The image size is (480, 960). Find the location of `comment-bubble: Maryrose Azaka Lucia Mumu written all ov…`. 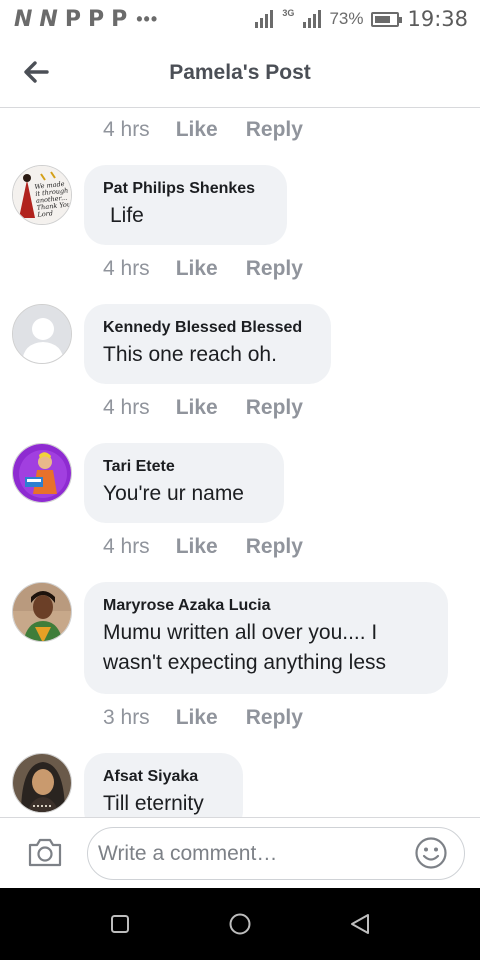

comment-bubble: Maryrose Azaka Lucia Mumu written all ov… is located at coordinates (266, 638).